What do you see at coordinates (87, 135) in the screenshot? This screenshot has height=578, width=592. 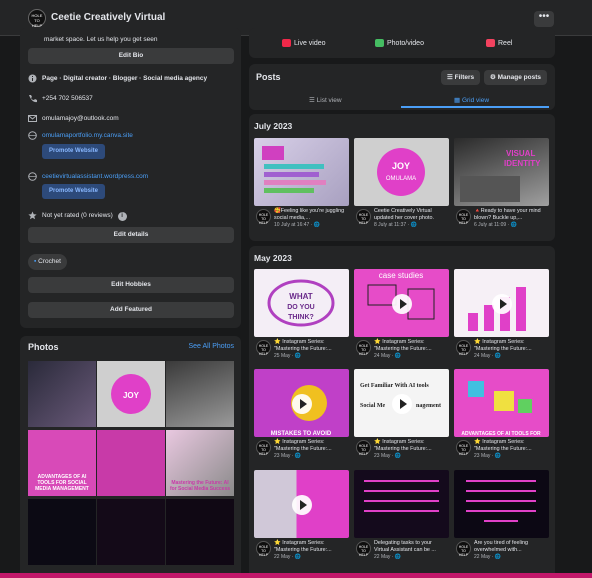 I see `website-link-1: omulamaportfolio.my.canva.site` at bounding box center [87, 135].